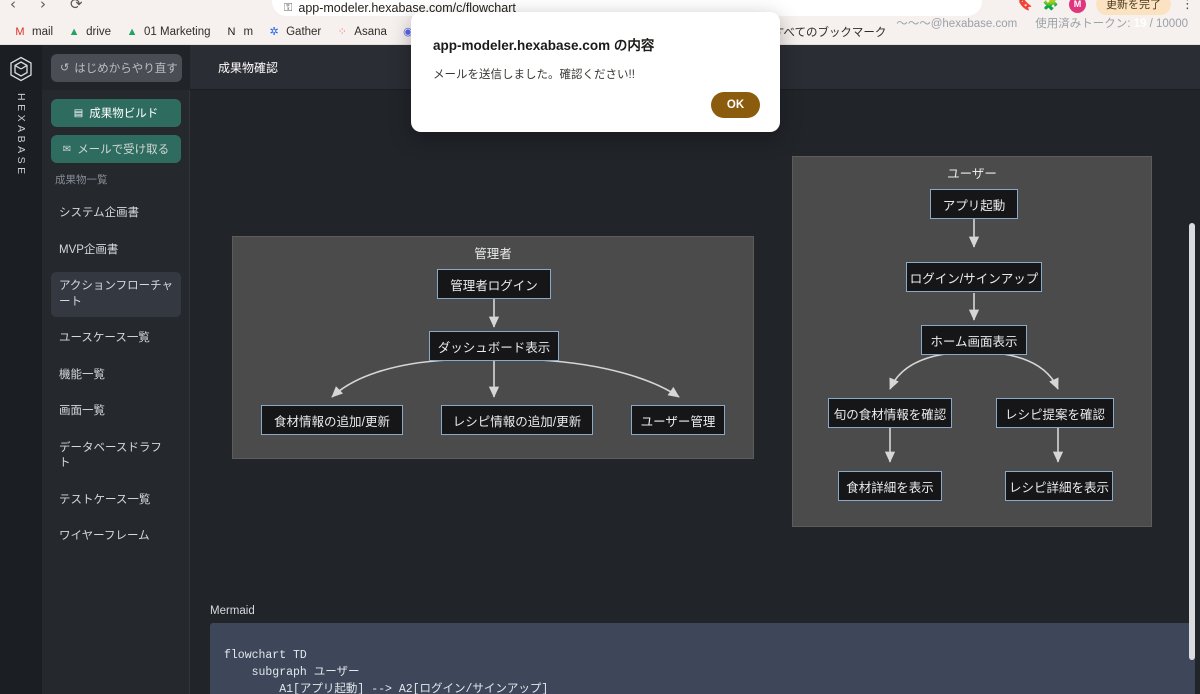 The image size is (1200, 694). What do you see at coordinates (342, 31) in the screenshot?
I see `bookmark-favicon-icon: ⁘` at bounding box center [342, 31].